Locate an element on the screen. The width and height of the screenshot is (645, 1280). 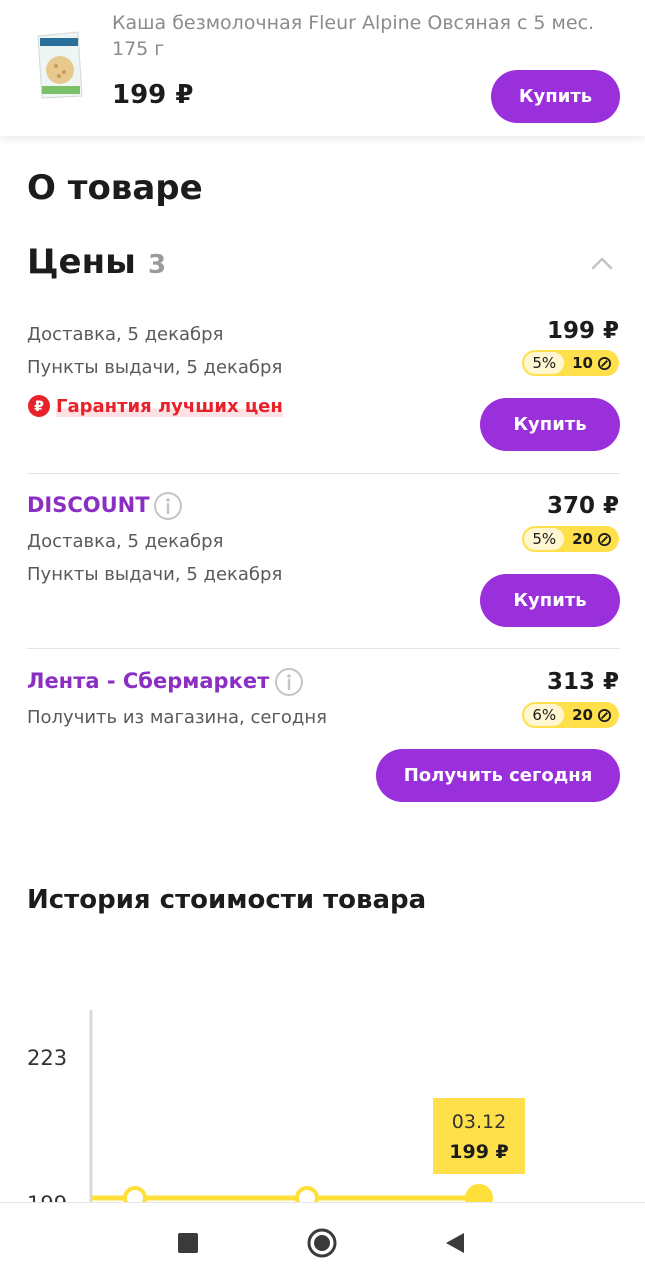
about-heading: О товаре is located at coordinates (115, 188).